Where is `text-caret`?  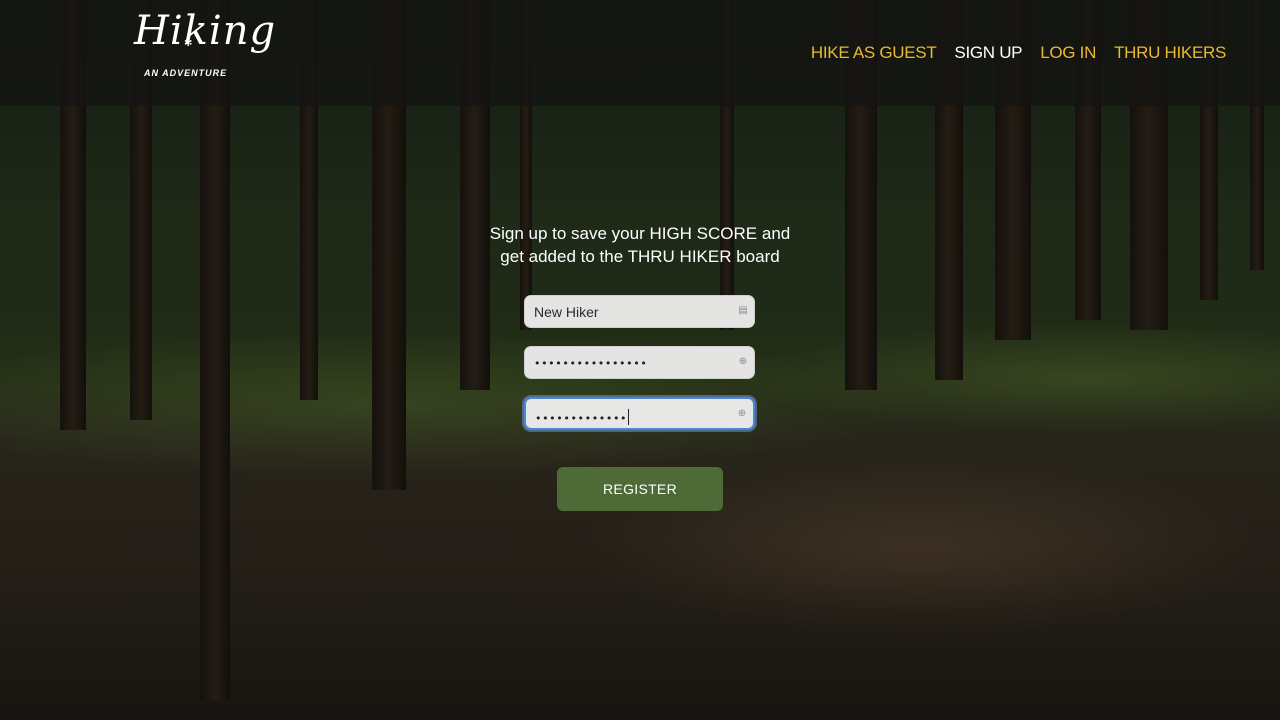 text-caret is located at coordinates (629, 417).